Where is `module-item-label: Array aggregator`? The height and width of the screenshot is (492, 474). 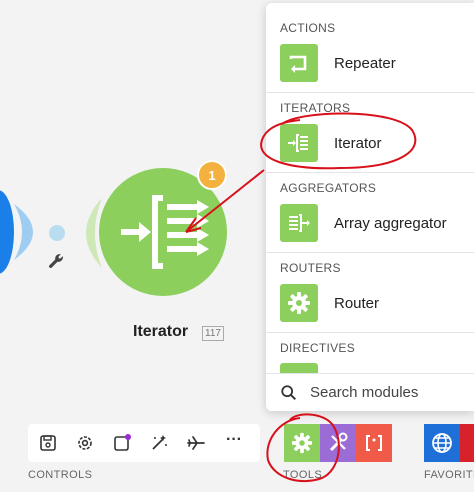 module-item-label: Array aggregator is located at coordinates (390, 223).